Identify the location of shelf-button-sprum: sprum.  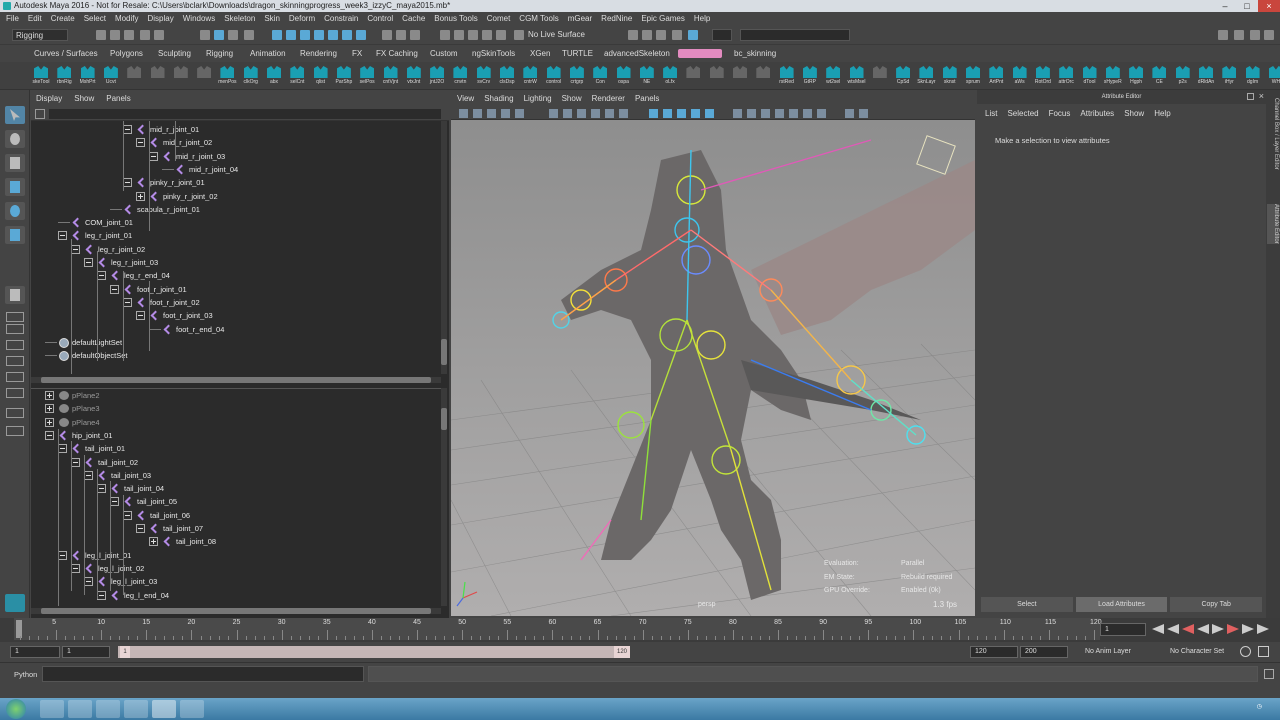
(973, 76).